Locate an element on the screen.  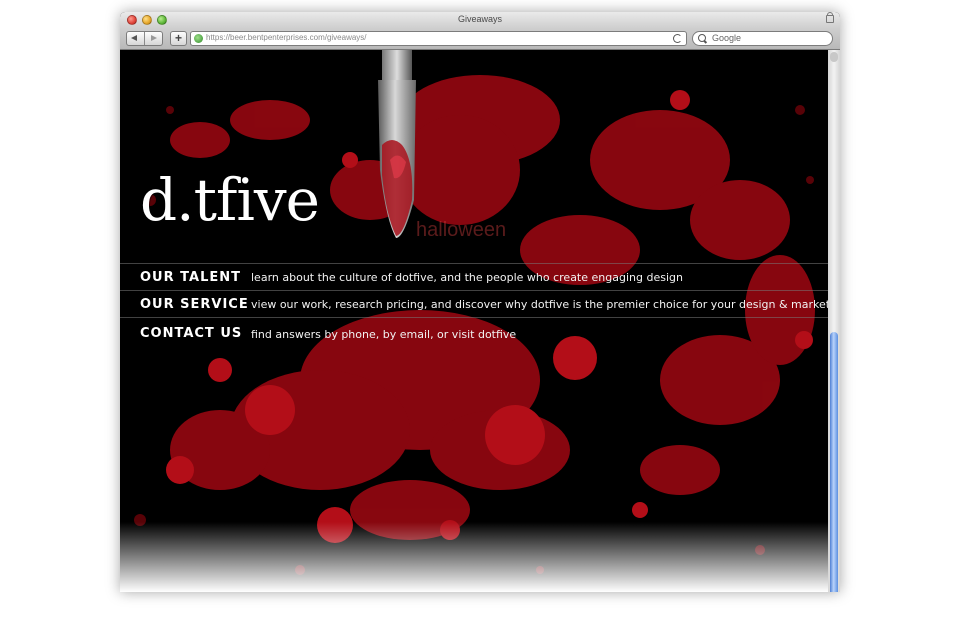
nav-label-our-talent: OUR TALENT is located at coordinates (190, 277).